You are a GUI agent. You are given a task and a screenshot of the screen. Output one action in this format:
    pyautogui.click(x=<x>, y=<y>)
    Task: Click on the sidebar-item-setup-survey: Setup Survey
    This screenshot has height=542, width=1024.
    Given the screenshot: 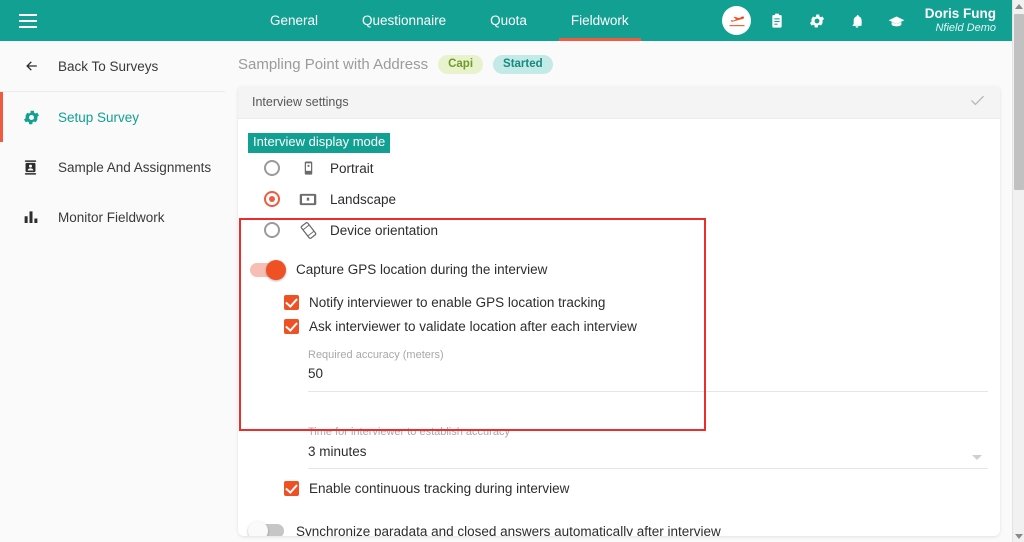 What is the action you would take?
    pyautogui.click(x=112, y=117)
    